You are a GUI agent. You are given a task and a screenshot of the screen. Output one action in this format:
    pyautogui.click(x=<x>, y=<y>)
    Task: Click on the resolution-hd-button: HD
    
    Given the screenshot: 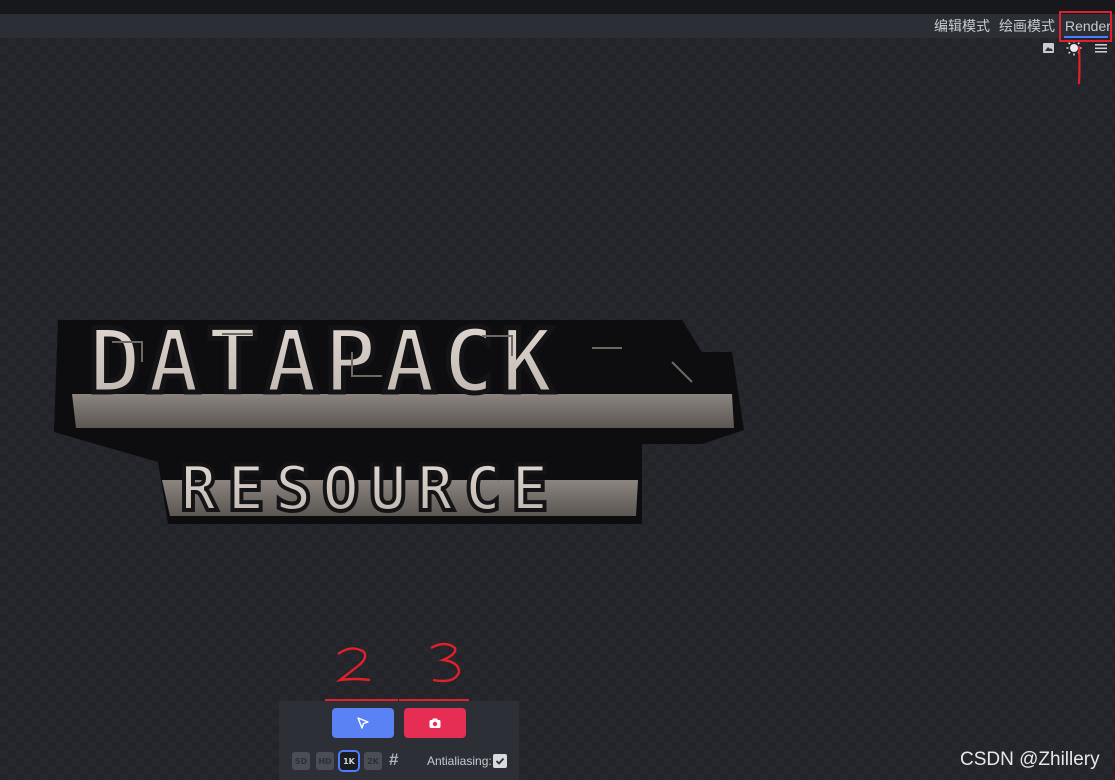 What is the action you would take?
    pyautogui.click(x=325, y=761)
    